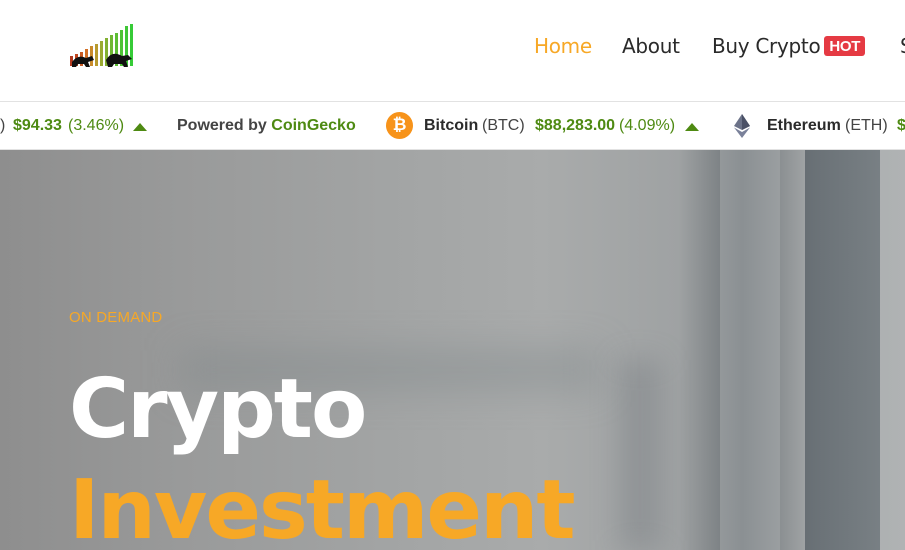  What do you see at coordinates (399, 125) in the screenshot?
I see `bitcoin-icon: ₿` at bounding box center [399, 125].